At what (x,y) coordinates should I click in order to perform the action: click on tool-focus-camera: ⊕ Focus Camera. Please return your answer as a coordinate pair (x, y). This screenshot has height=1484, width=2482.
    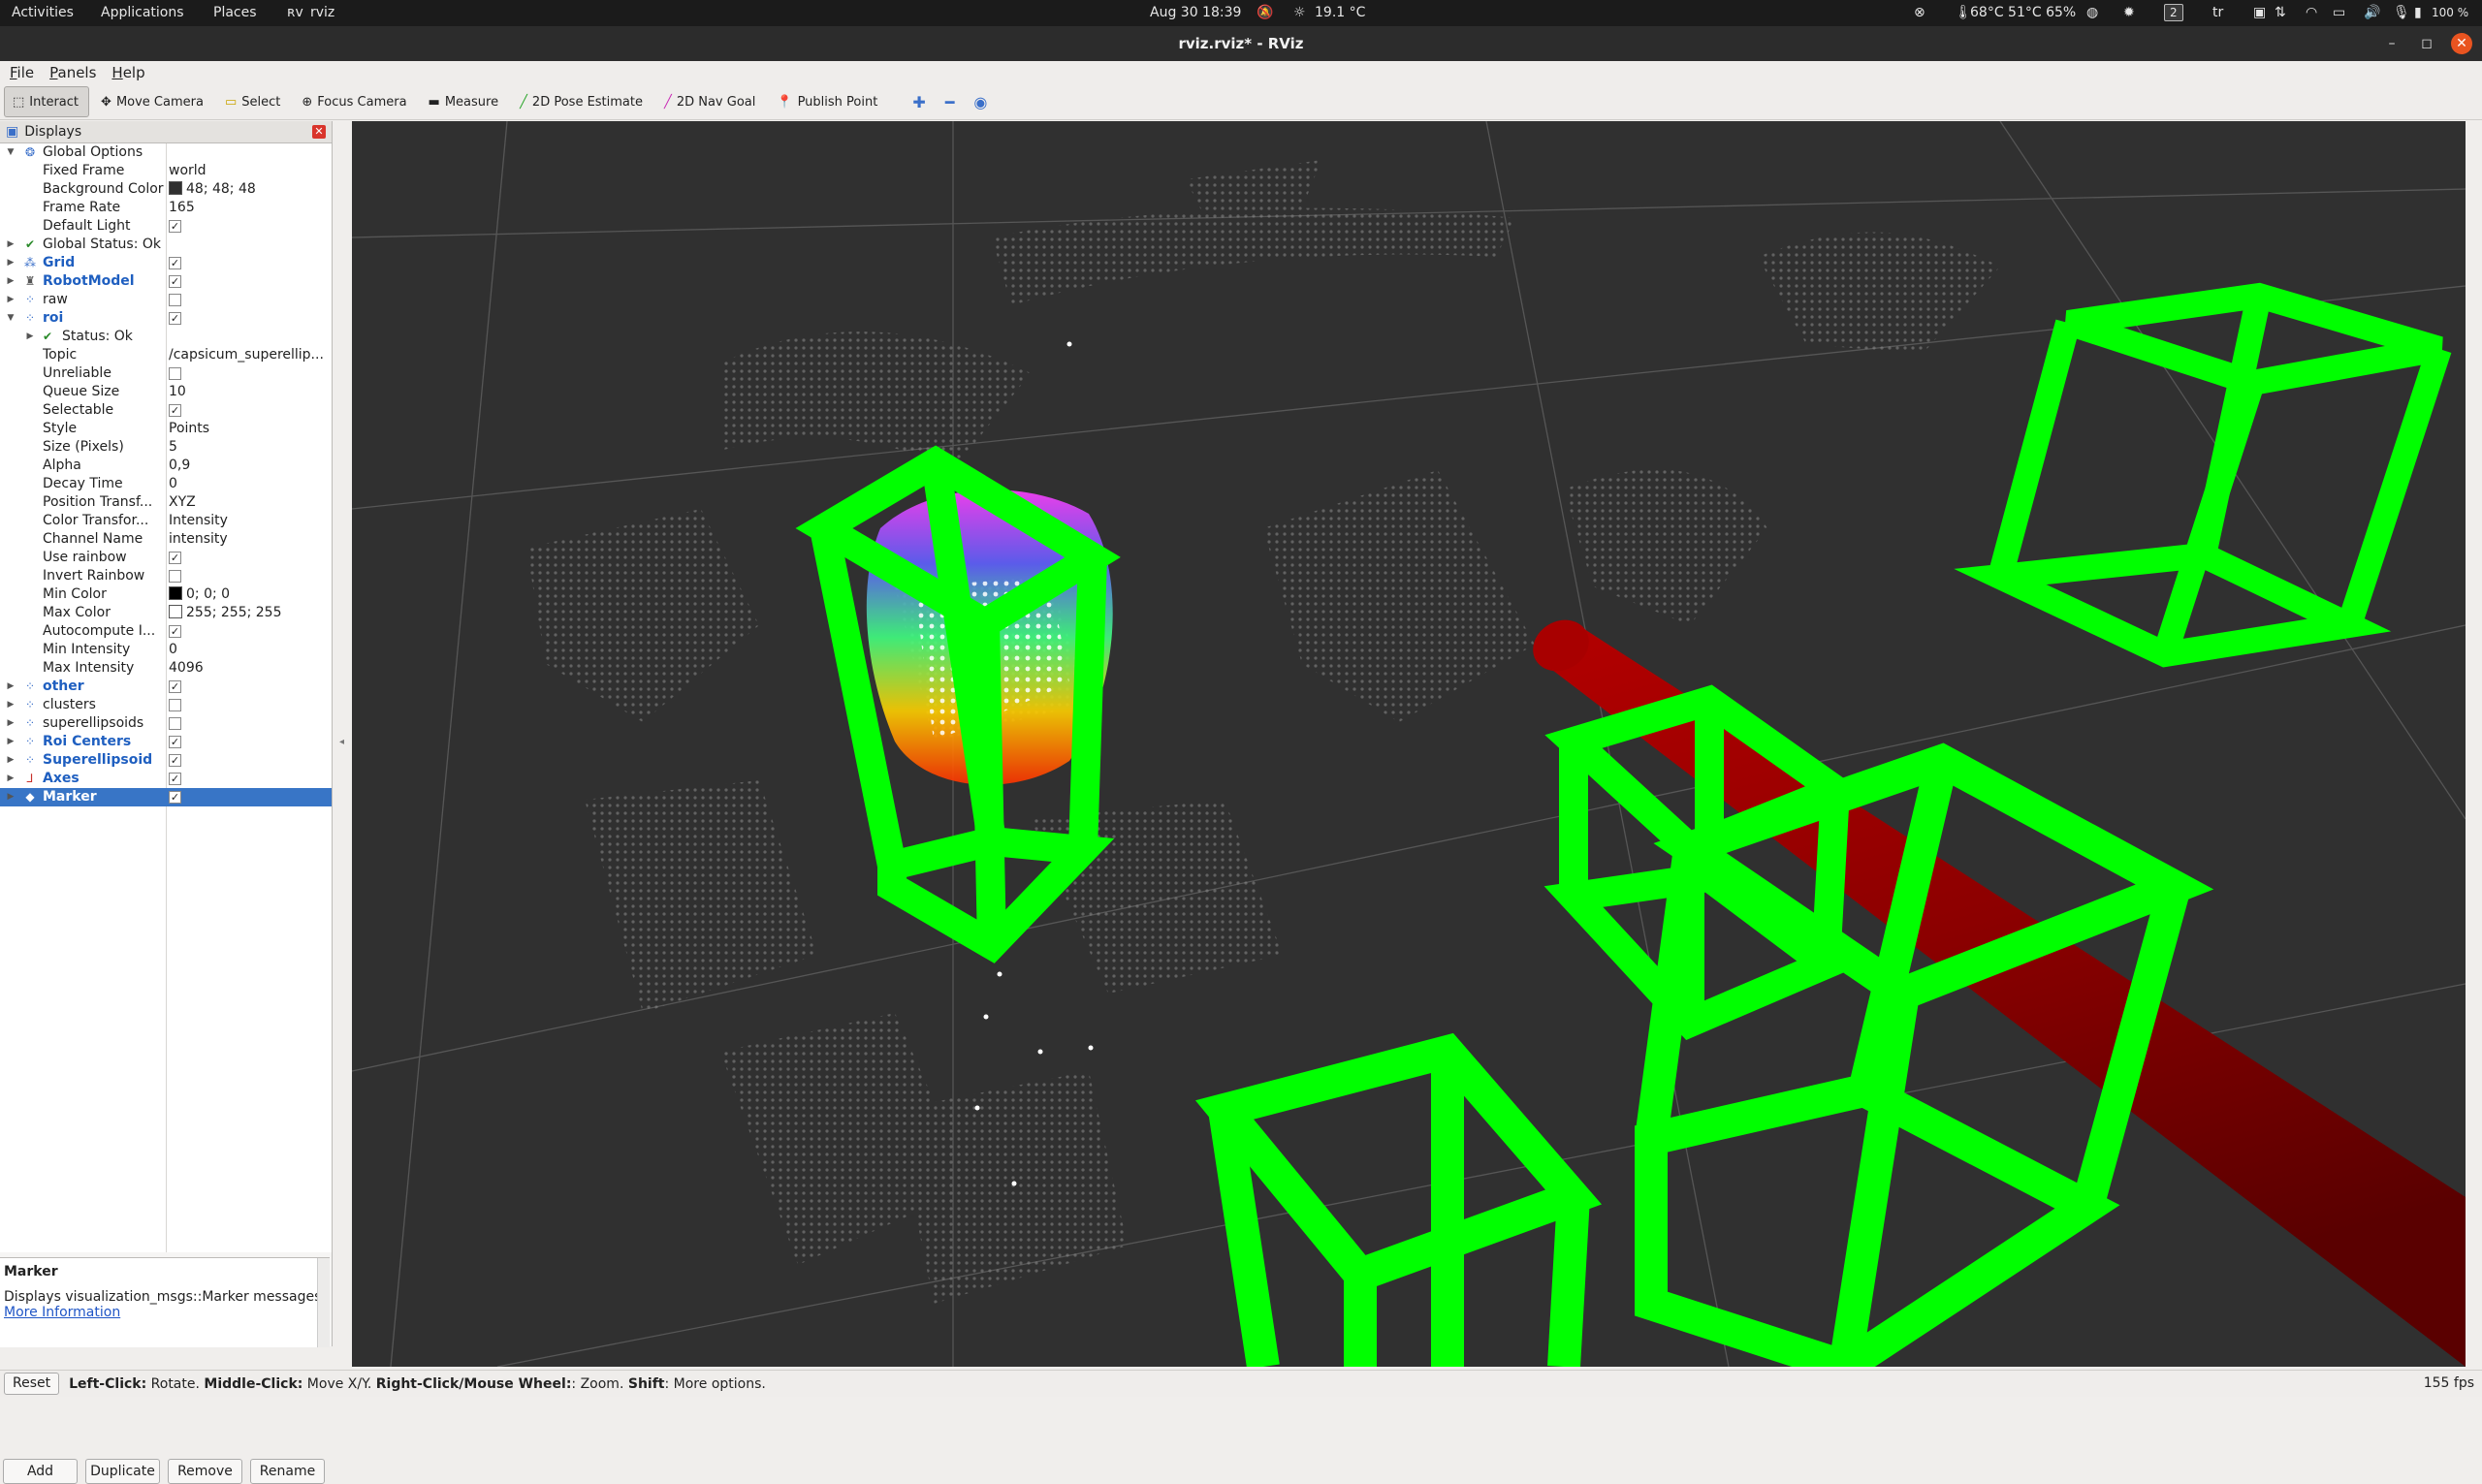
    Looking at the image, I should click on (355, 101).